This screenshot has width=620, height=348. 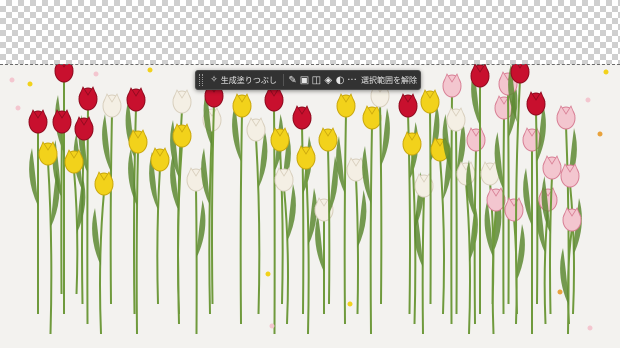 What do you see at coordinates (340, 80) in the screenshot?
I see `adjustment-icon: ◐` at bounding box center [340, 80].